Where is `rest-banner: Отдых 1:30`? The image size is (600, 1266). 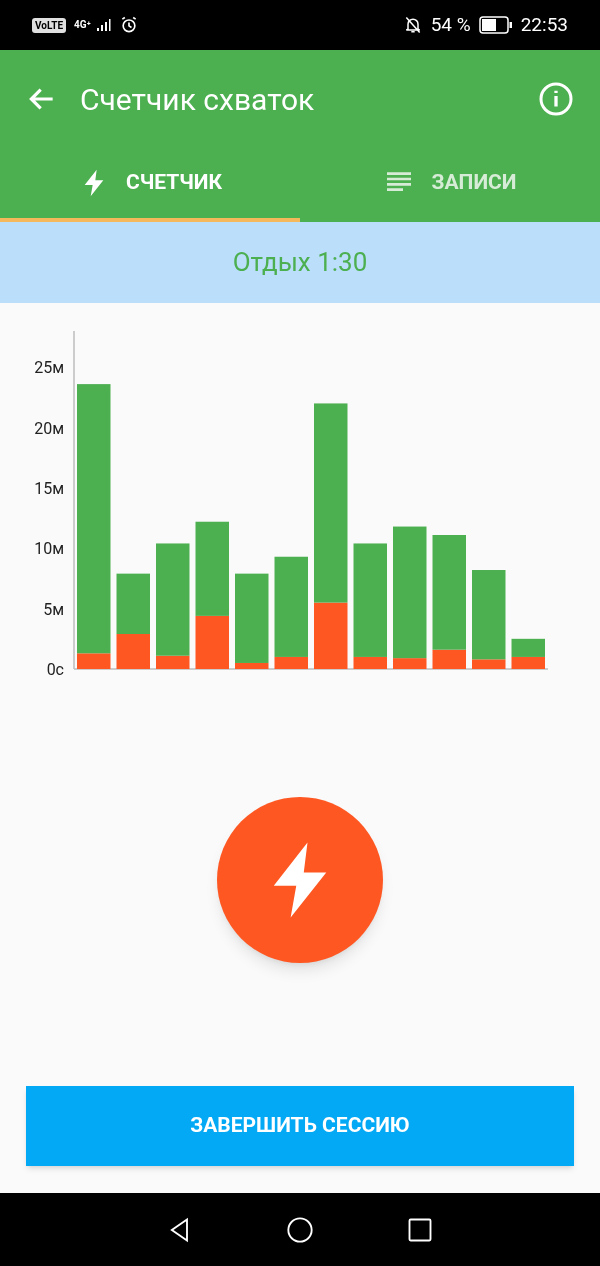 rest-banner: Отдых 1:30 is located at coordinates (300, 262).